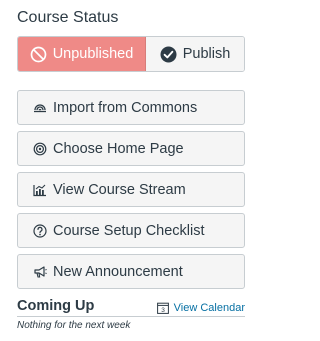 This screenshot has width=320, height=341. Describe the element at coordinates (40, 108) in the screenshot. I see `commons-icon` at that location.